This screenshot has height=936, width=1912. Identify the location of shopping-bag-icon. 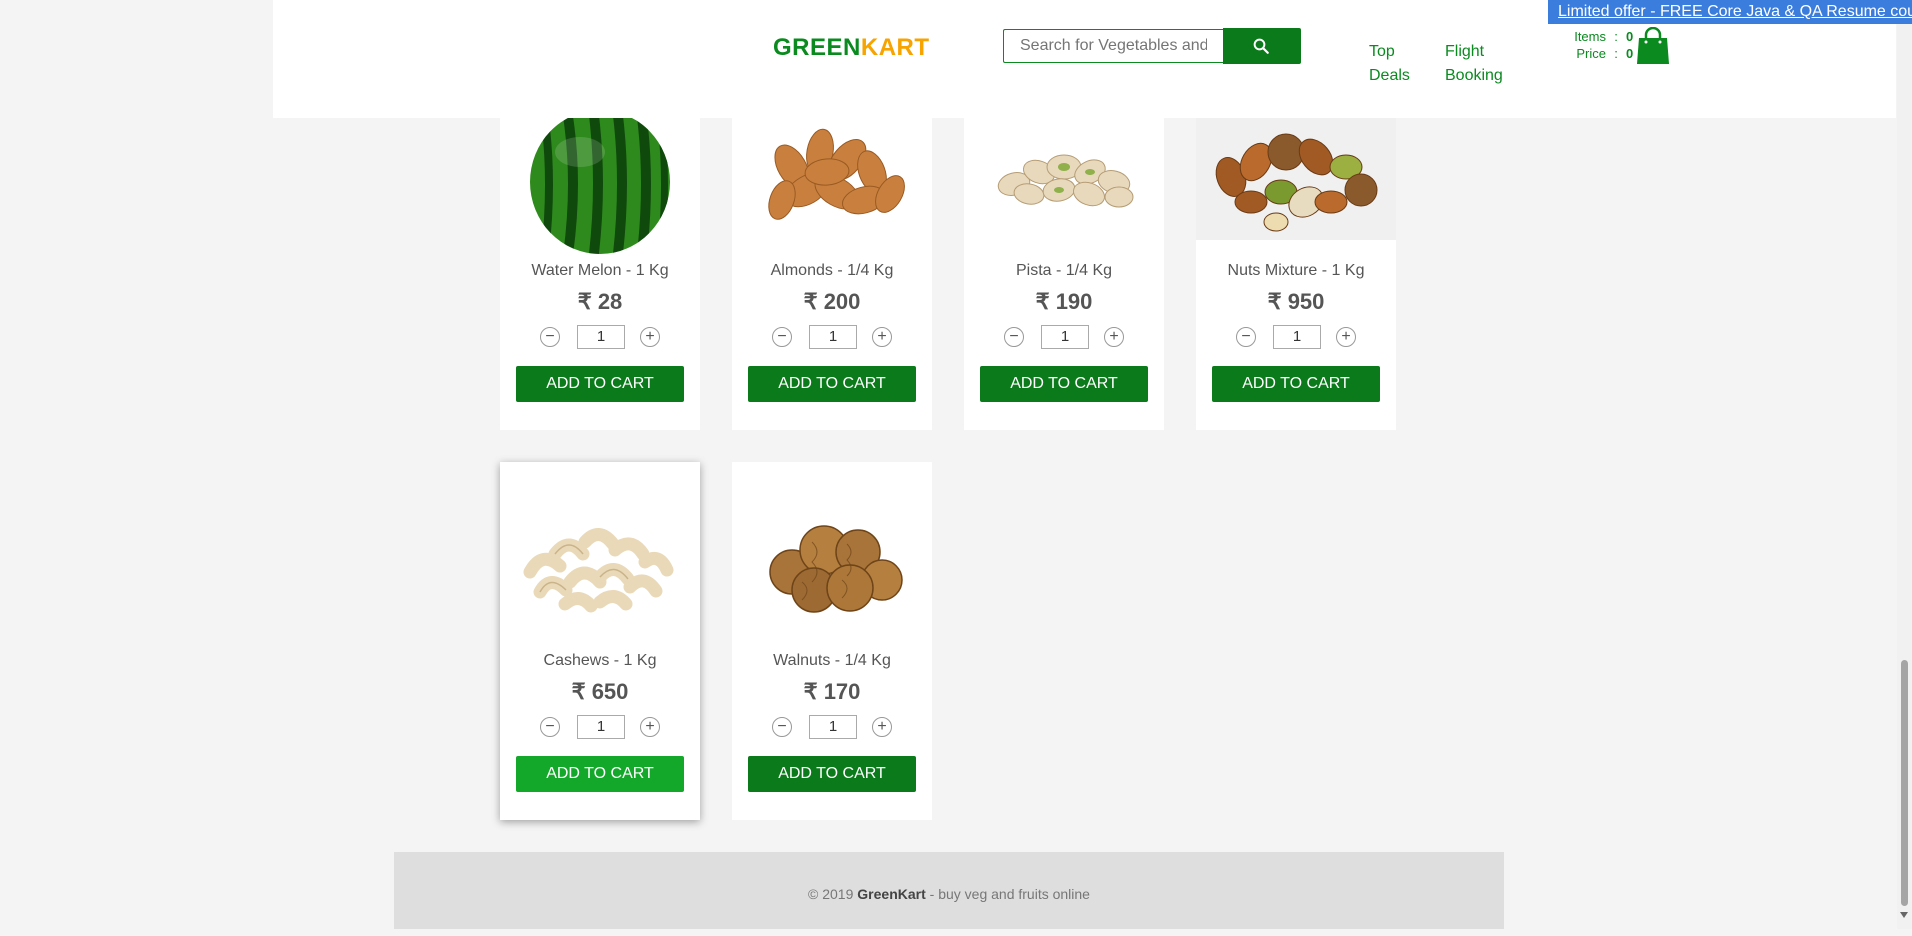
(1653, 45).